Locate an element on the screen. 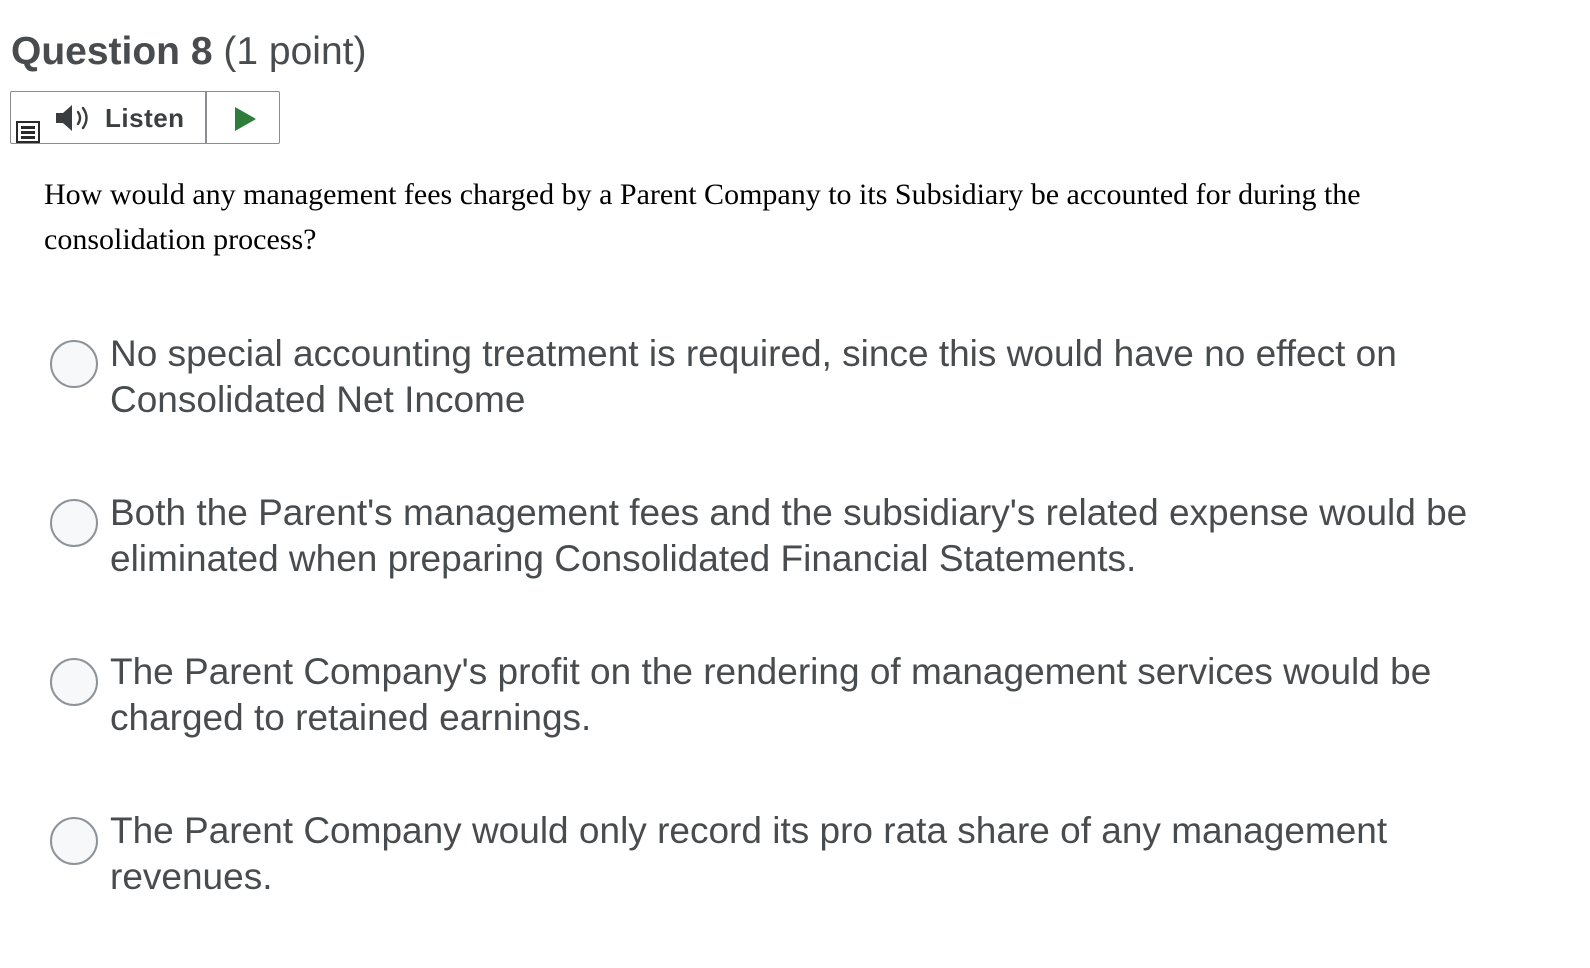 This screenshot has width=1590, height=968. question-header: Question 8 (1 point) is located at coordinates (188, 52).